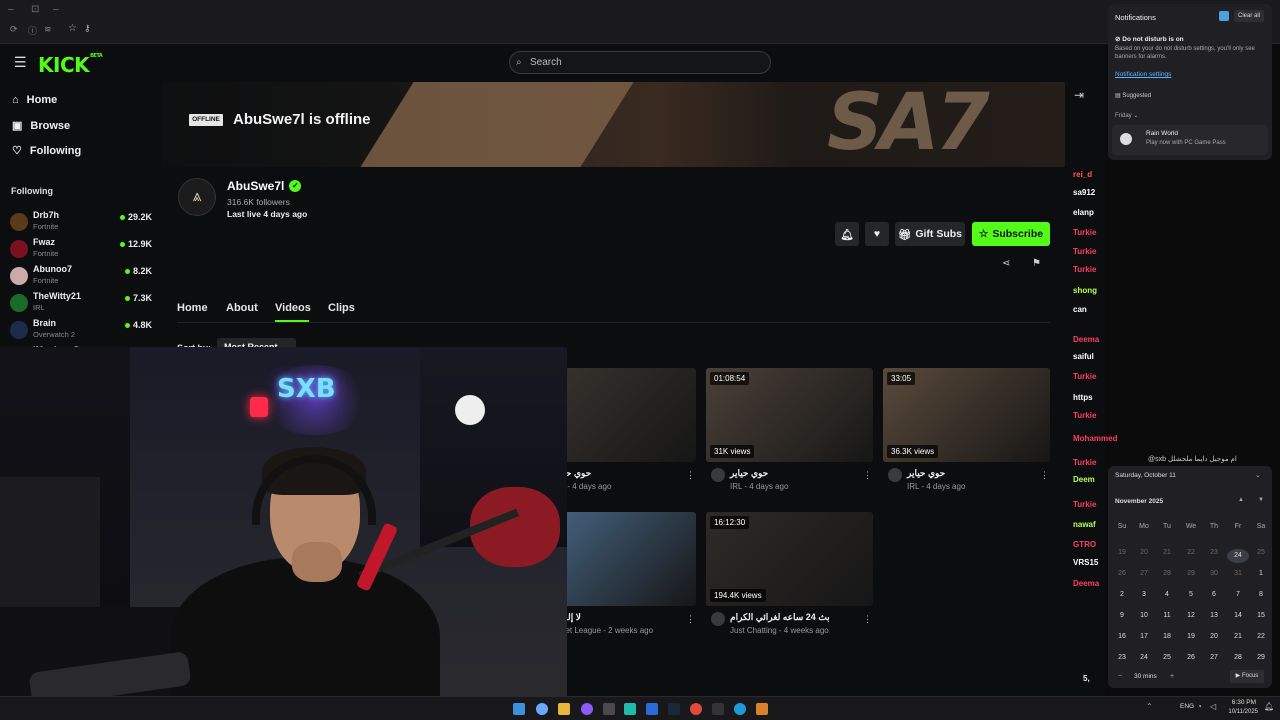  Describe the element at coordinates (1191, 636) in the screenshot. I see `calendar-day: 19` at that location.